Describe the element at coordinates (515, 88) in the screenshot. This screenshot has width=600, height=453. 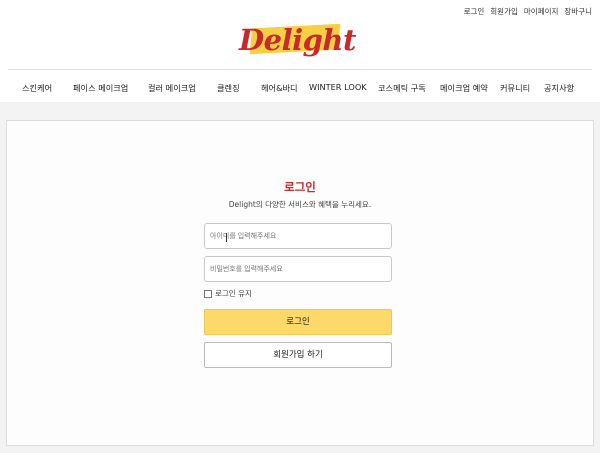
I see `nav-item-community: 커뮤니티` at that location.